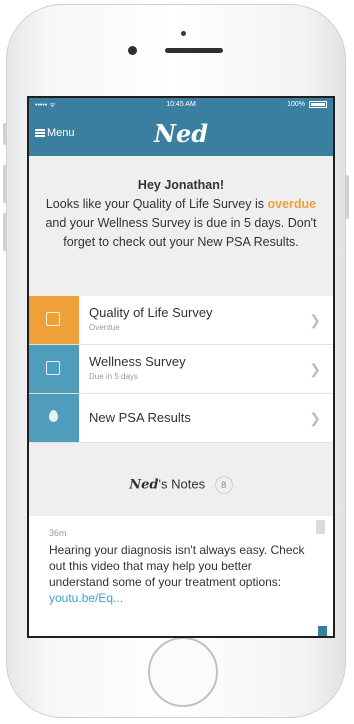  What do you see at coordinates (113, 376) in the screenshot?
I see `task-subtitle: Due in 5 days` at bounding box center [113, 376].